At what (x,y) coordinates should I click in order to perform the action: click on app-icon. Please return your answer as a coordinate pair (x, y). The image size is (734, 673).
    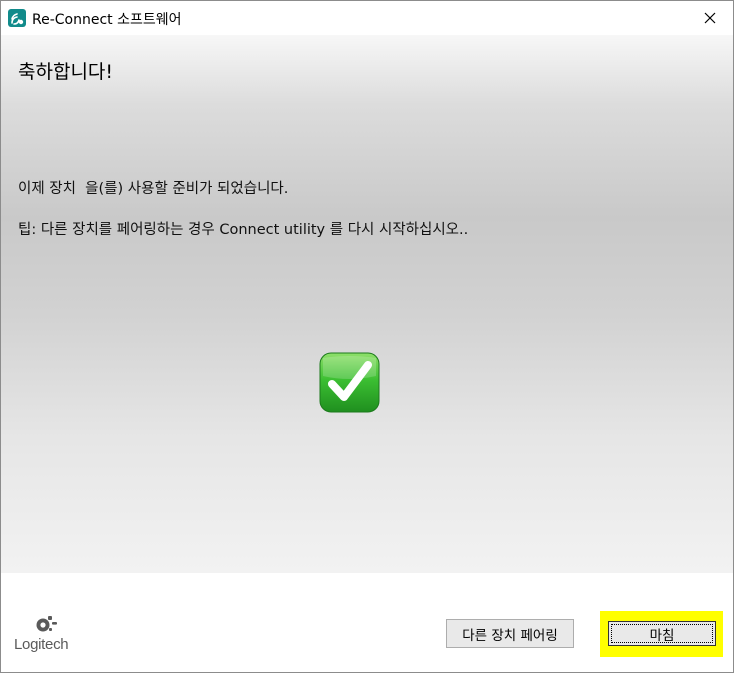
    Looking at the image, I should click on (17, 18).